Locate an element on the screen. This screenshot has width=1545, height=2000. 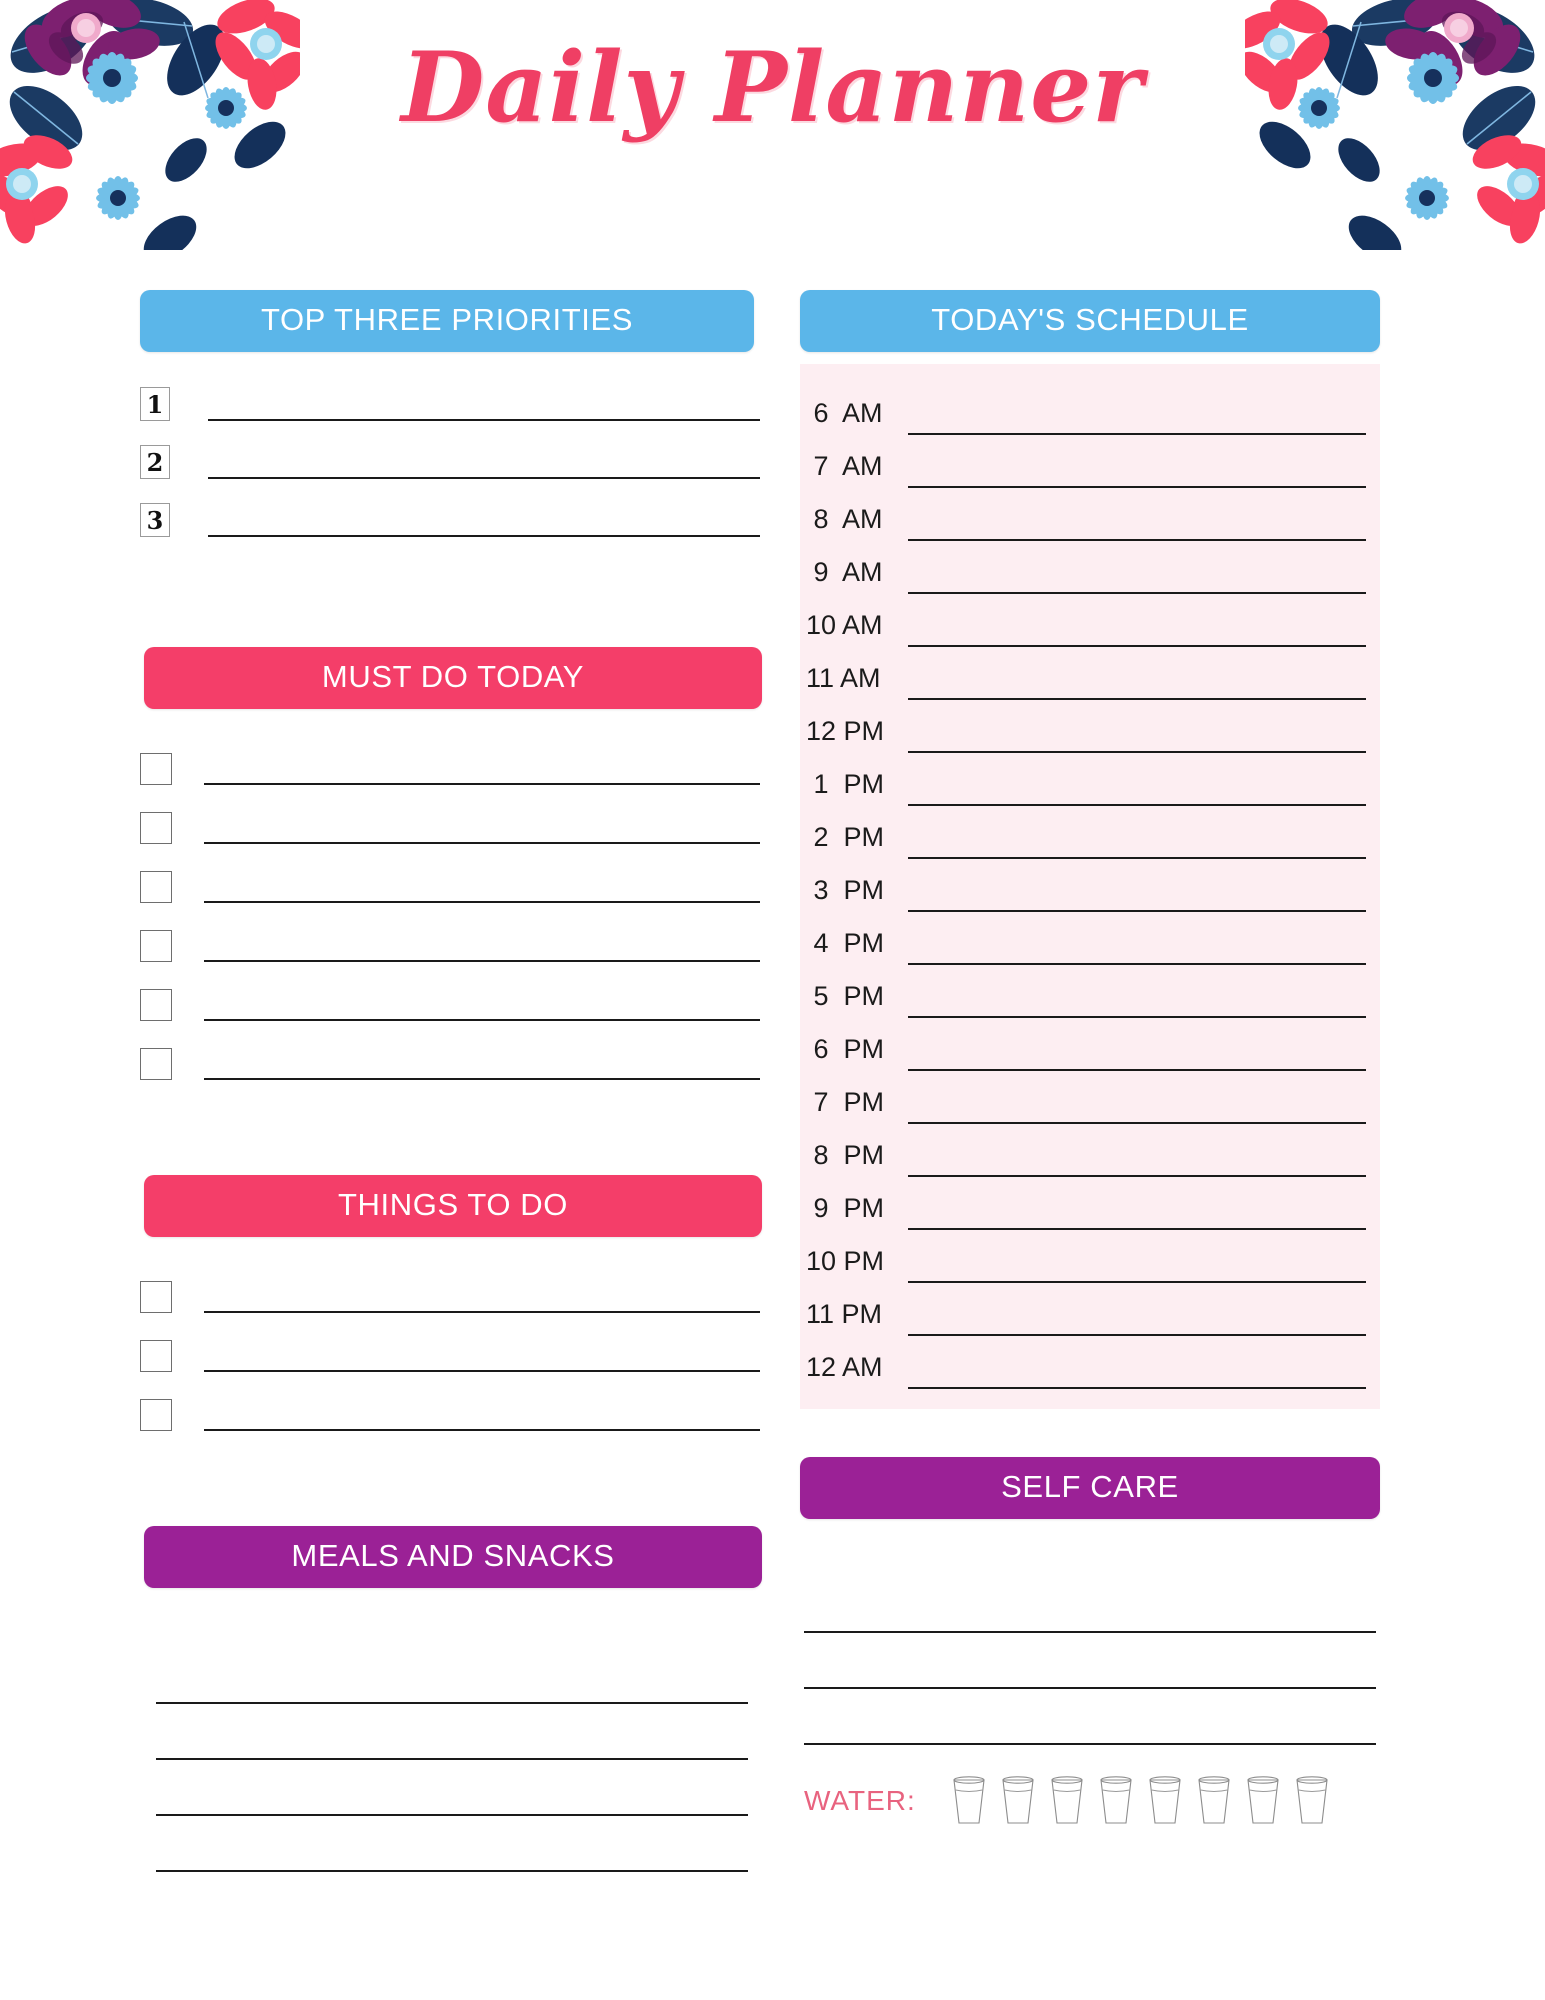
schedule-time-label: 4 PM is located at coordinates (845, 943).